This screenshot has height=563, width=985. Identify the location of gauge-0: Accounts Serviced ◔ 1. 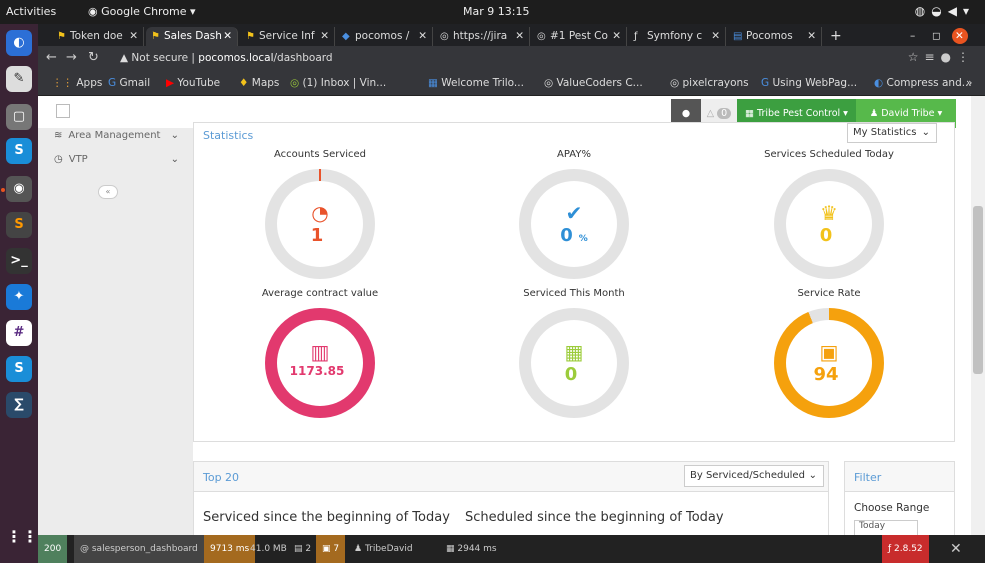
(320, 224).